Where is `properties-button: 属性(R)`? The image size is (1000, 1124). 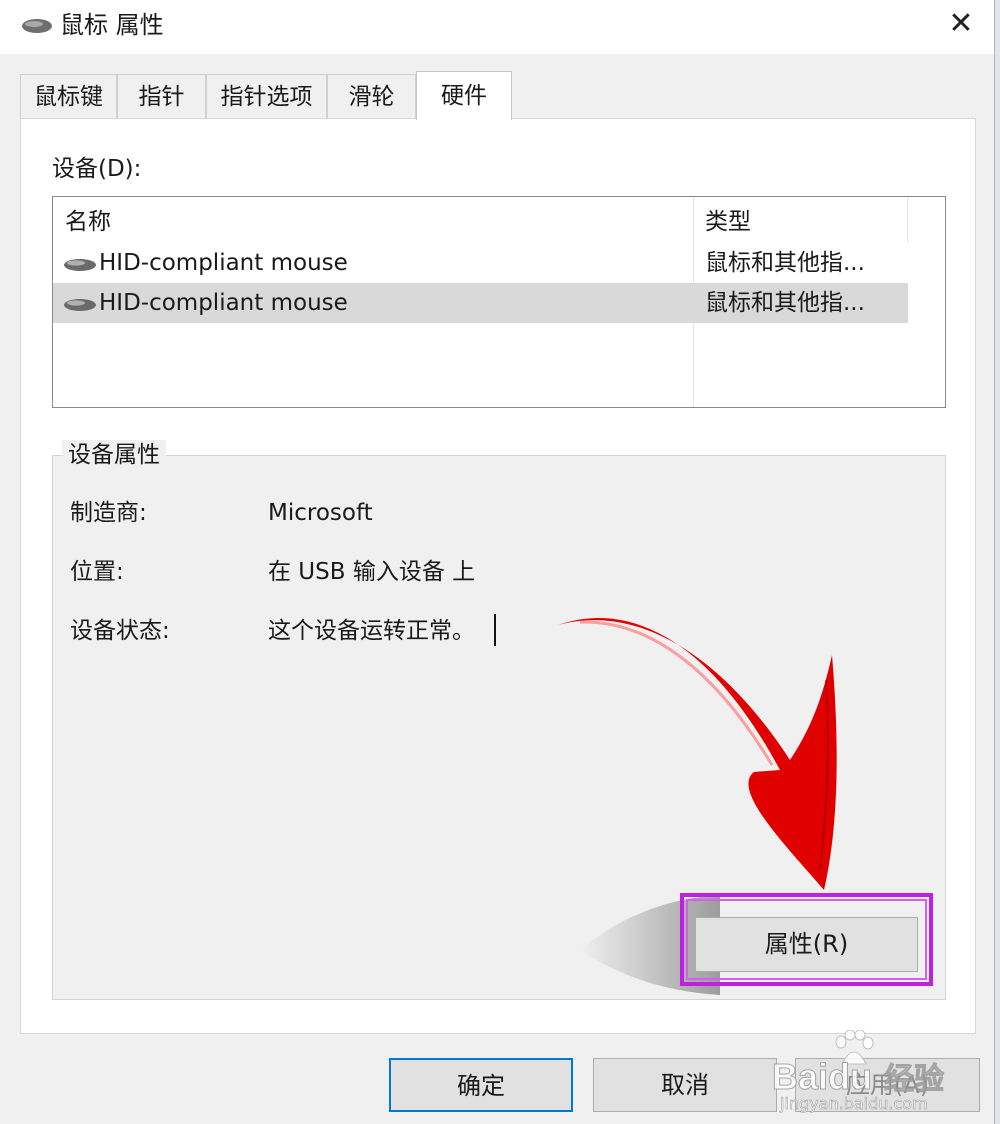
properties-button: 属性(R) is located at coordinates (806, 944).